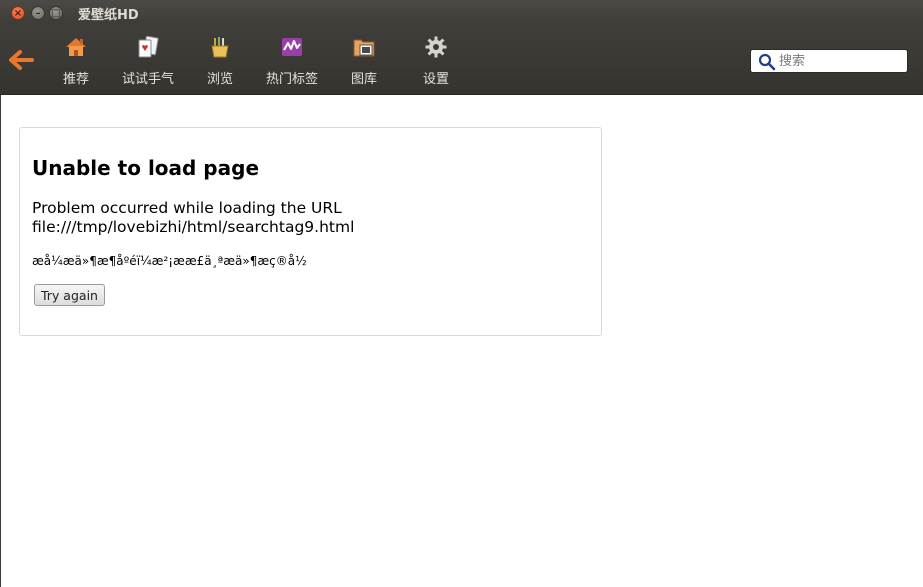 This screenshot has height=587, width=923. Describe the element at coordinates (76, 60) in the screenshot. I see `toolbar-item-recommend: 推荐` at that location.